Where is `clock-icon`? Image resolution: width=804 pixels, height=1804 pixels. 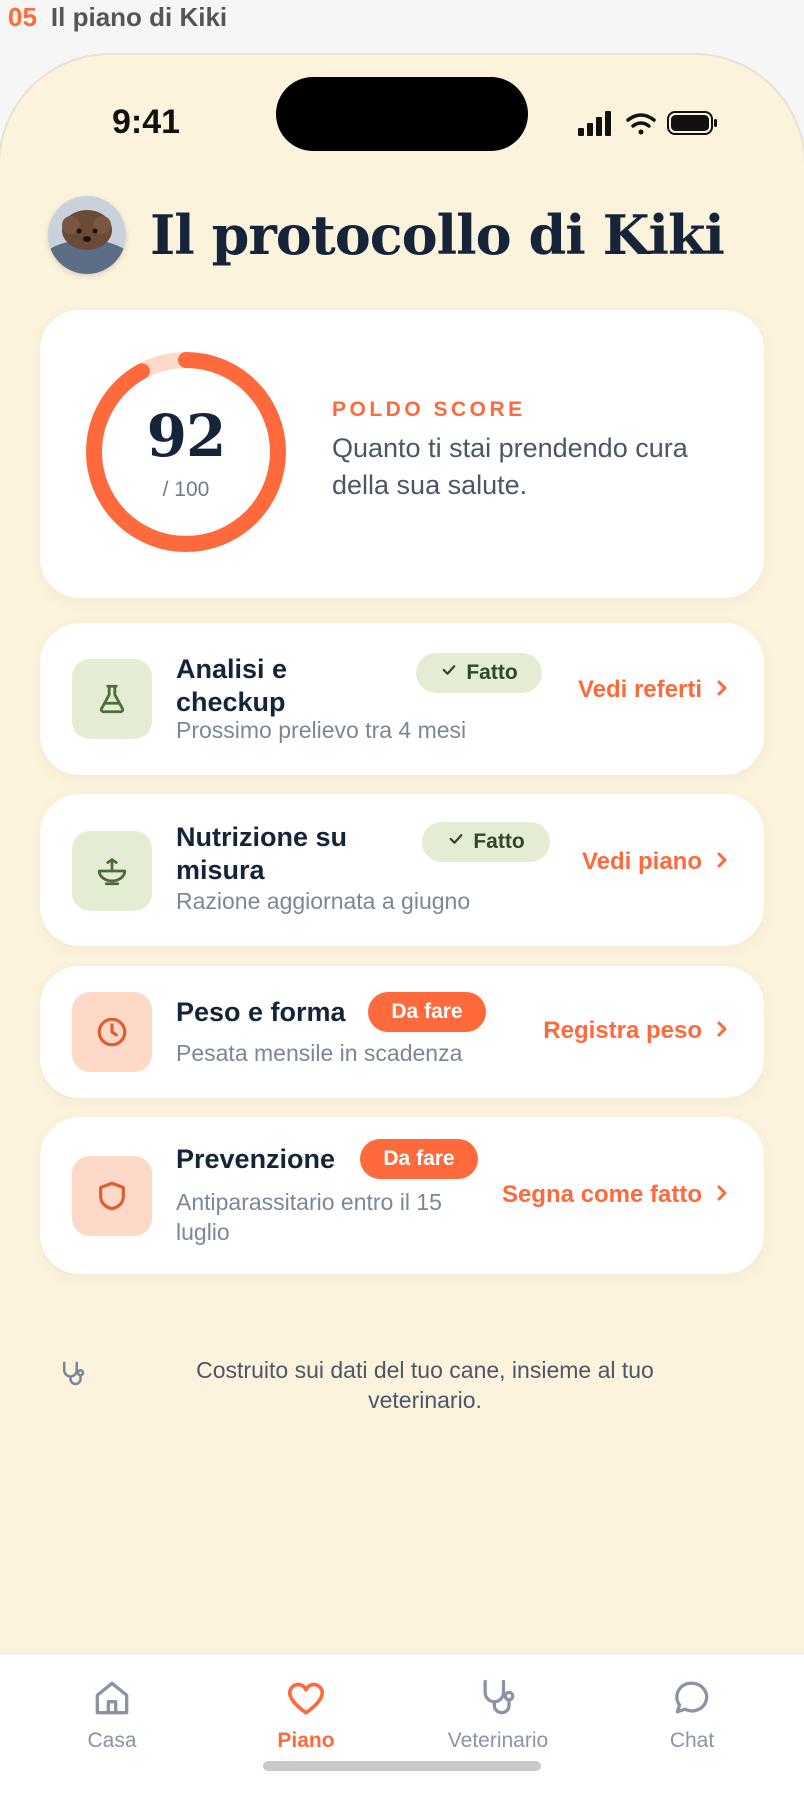
clock-icon is located at coordinates (112, 1032).